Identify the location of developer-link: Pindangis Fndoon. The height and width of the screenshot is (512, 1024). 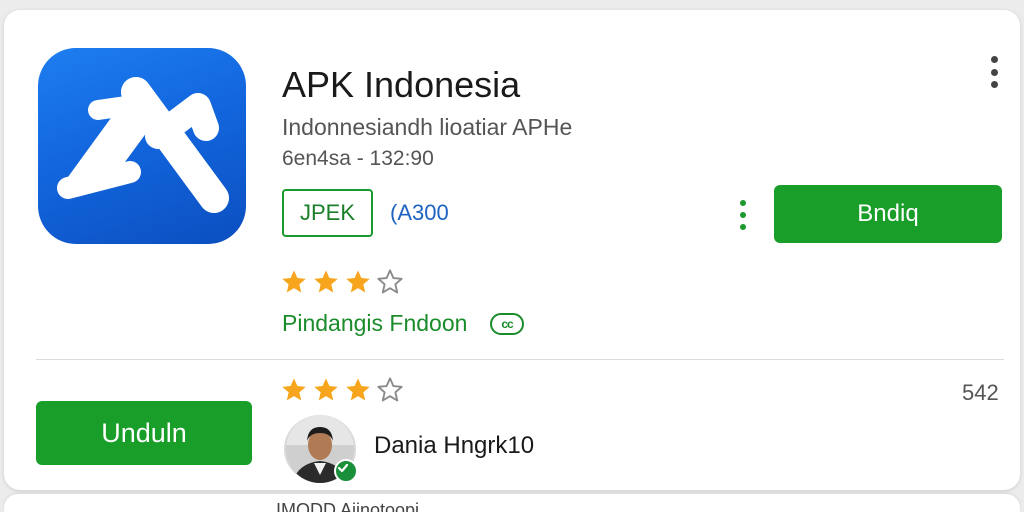
(374, 323).